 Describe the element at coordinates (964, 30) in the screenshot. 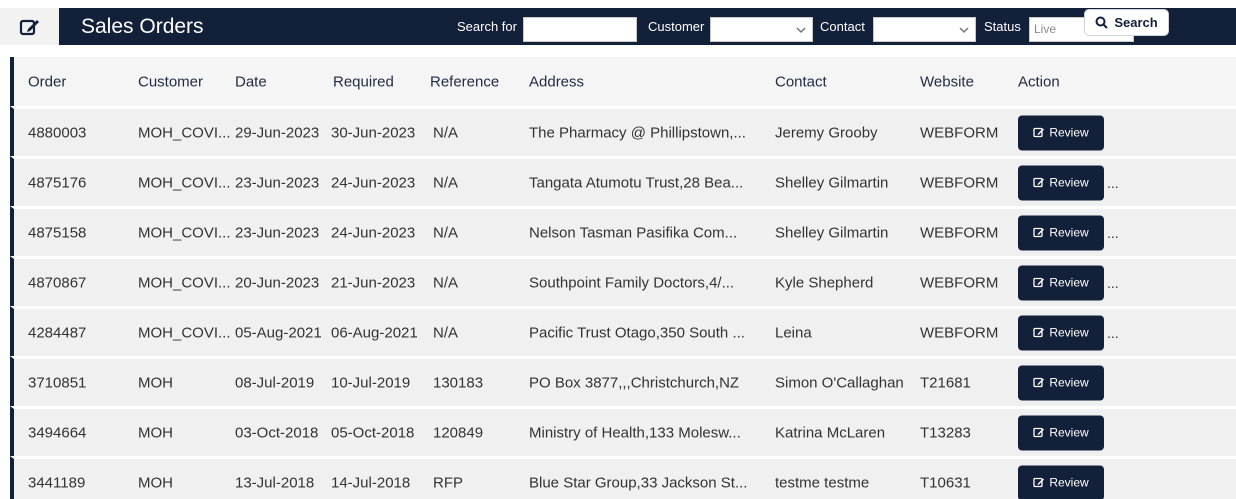

I see `chevron-down-icon` at that location.